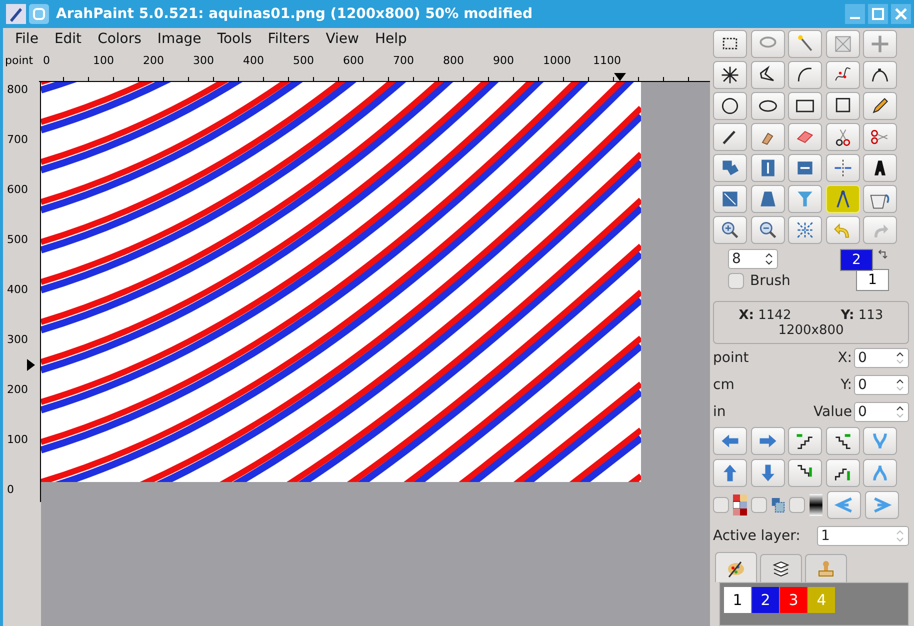 This screenshot has height=626, width=914. What do you see at coordinates (753, 259) in the screenshot?
I see `brush-size-field: 8` at bounding box center [753, 259].